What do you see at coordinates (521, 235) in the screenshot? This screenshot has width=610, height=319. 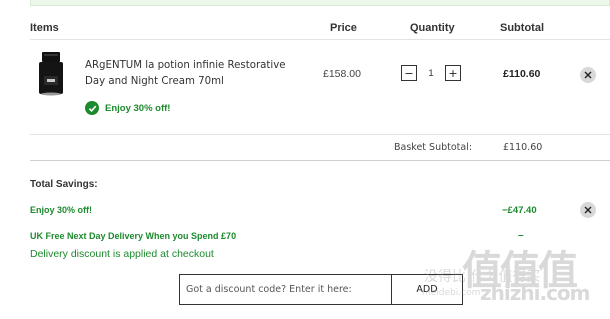 I see `delivery-promo-amount: –` at bounding box center [521, 235].